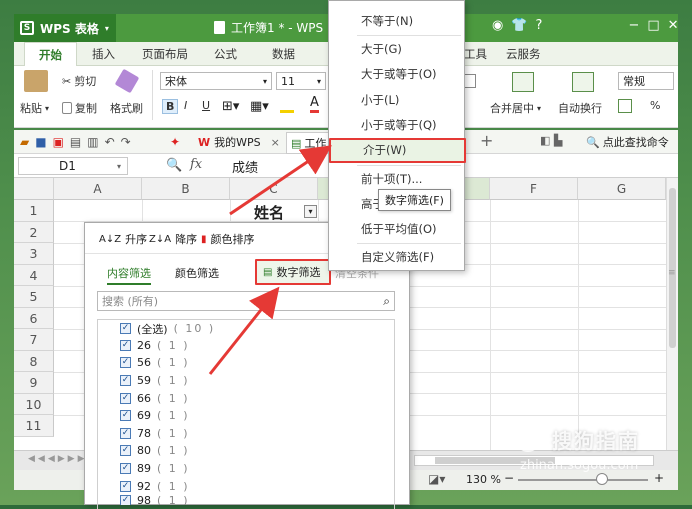 This screenshot has width=692, height=509. What do you see at coordinates (596, 441) in the screenshot?
I see `watermark-brand: 搜狗指南` at bounding box center [596, 441].